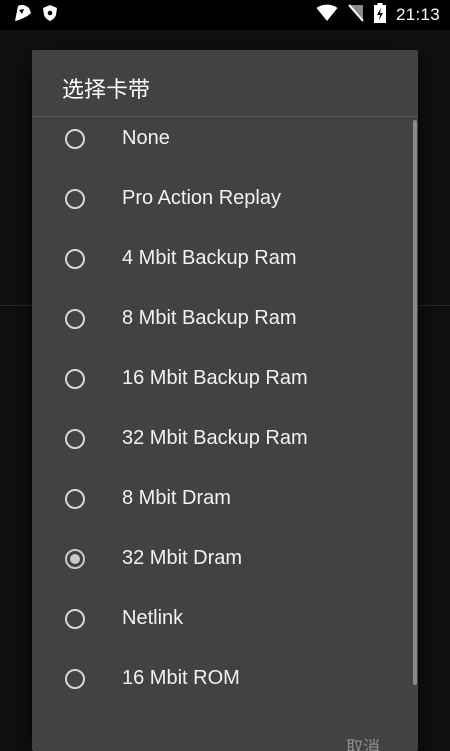 The image size is (450, 751). Describe the element at coordinates (363, 742) in the screenshot. I see `cancel-button: 取消` at that location.